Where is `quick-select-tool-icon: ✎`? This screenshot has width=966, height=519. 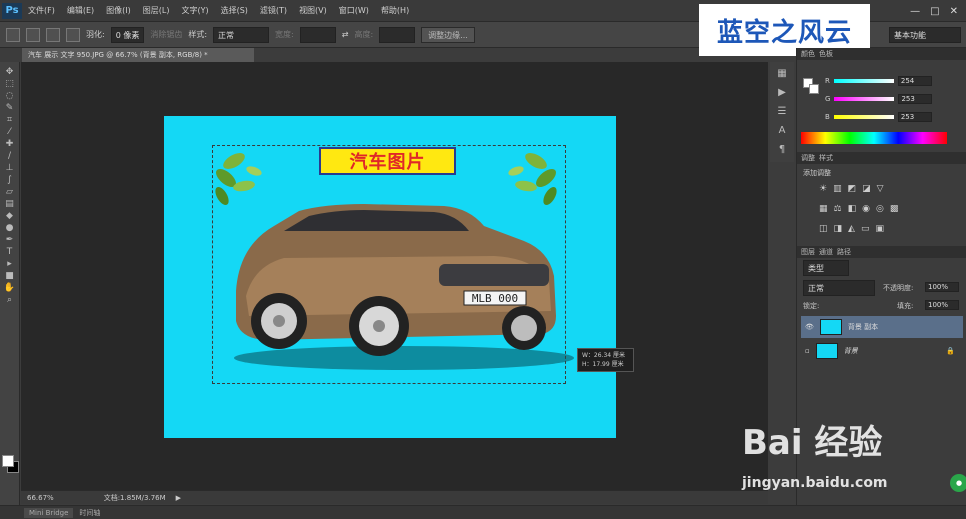 quick-select-tool-icon: ✎ is located at coordinates (10, 108).